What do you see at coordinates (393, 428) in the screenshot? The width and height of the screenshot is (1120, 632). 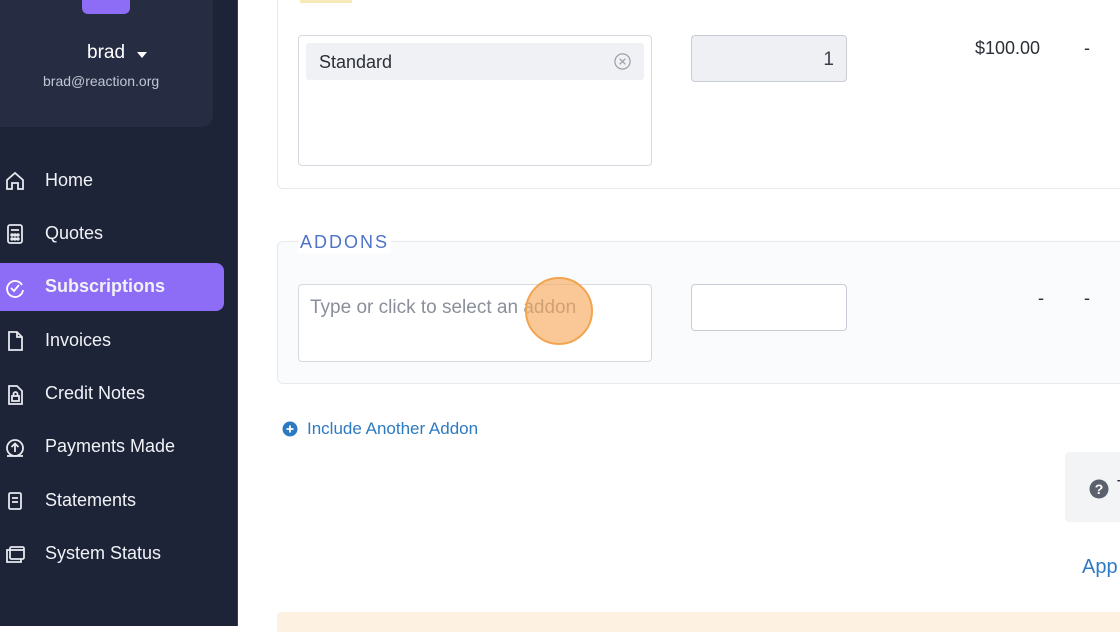 I see `include-another-addon-label: Include Another Addon` at bounding box center [393, 428].